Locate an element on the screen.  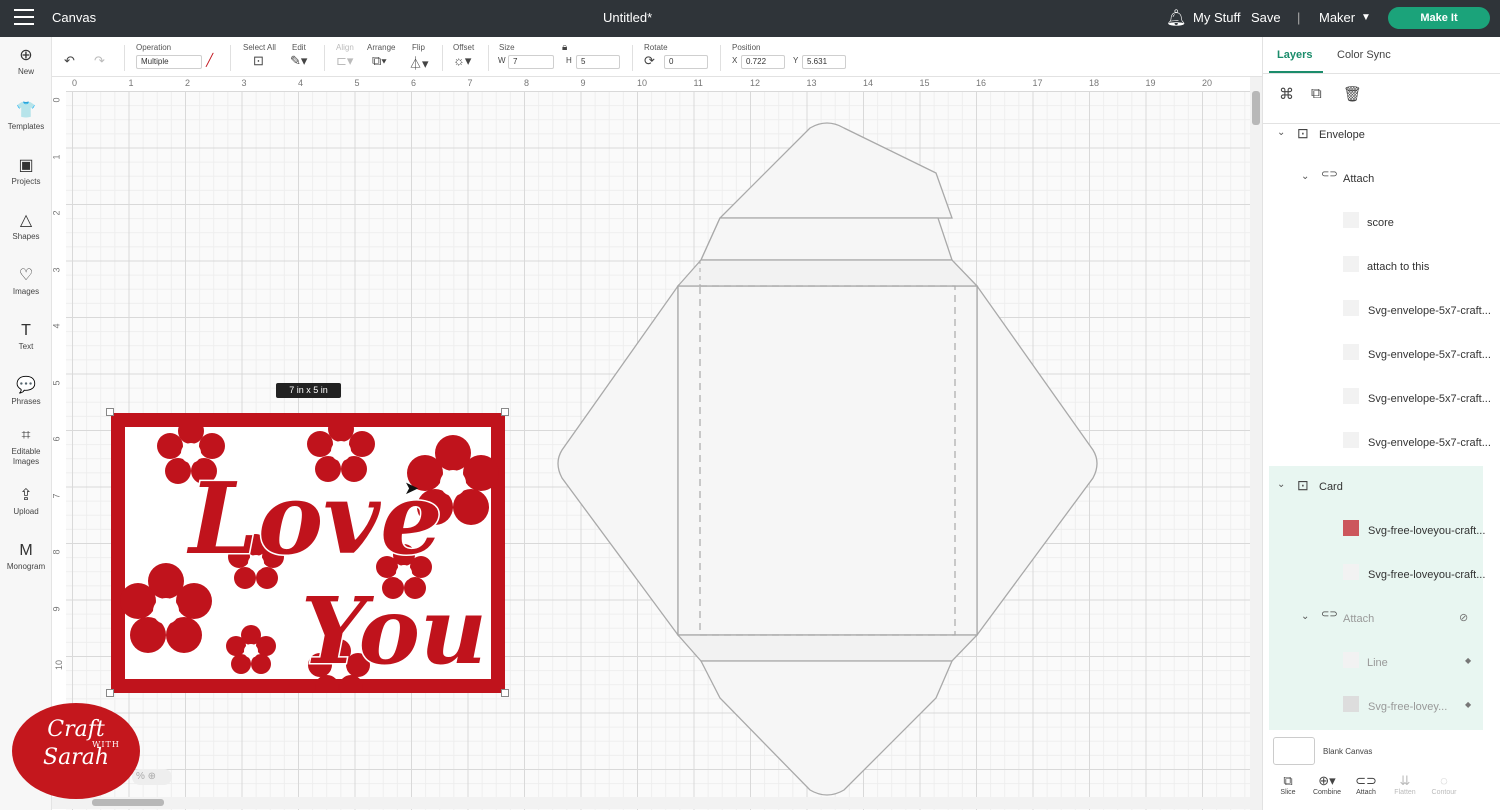
layer-row: score is located at coordinates (1381, 224).